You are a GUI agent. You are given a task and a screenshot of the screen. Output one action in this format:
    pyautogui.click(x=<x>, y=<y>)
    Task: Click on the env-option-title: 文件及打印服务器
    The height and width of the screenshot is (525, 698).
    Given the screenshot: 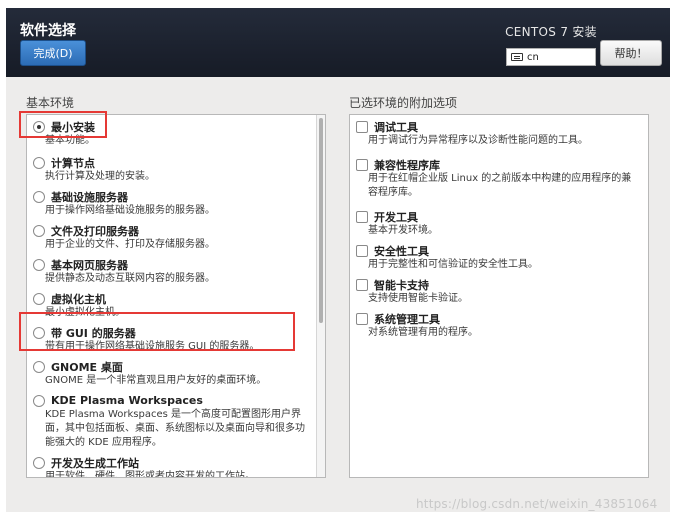 What is the action you would take?
    pyautogui.click(x=95, y=231)
    